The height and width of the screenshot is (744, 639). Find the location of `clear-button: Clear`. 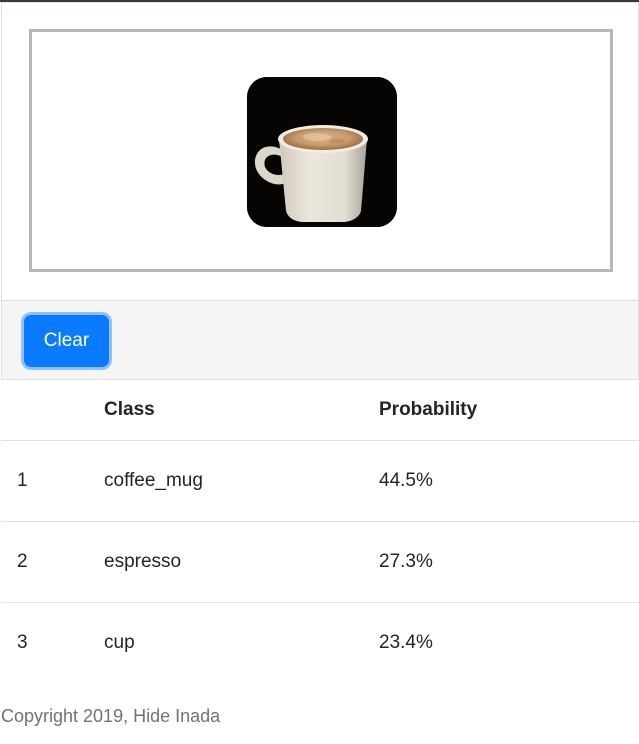

clear-button: Clear is located at coordinates (66, 341).